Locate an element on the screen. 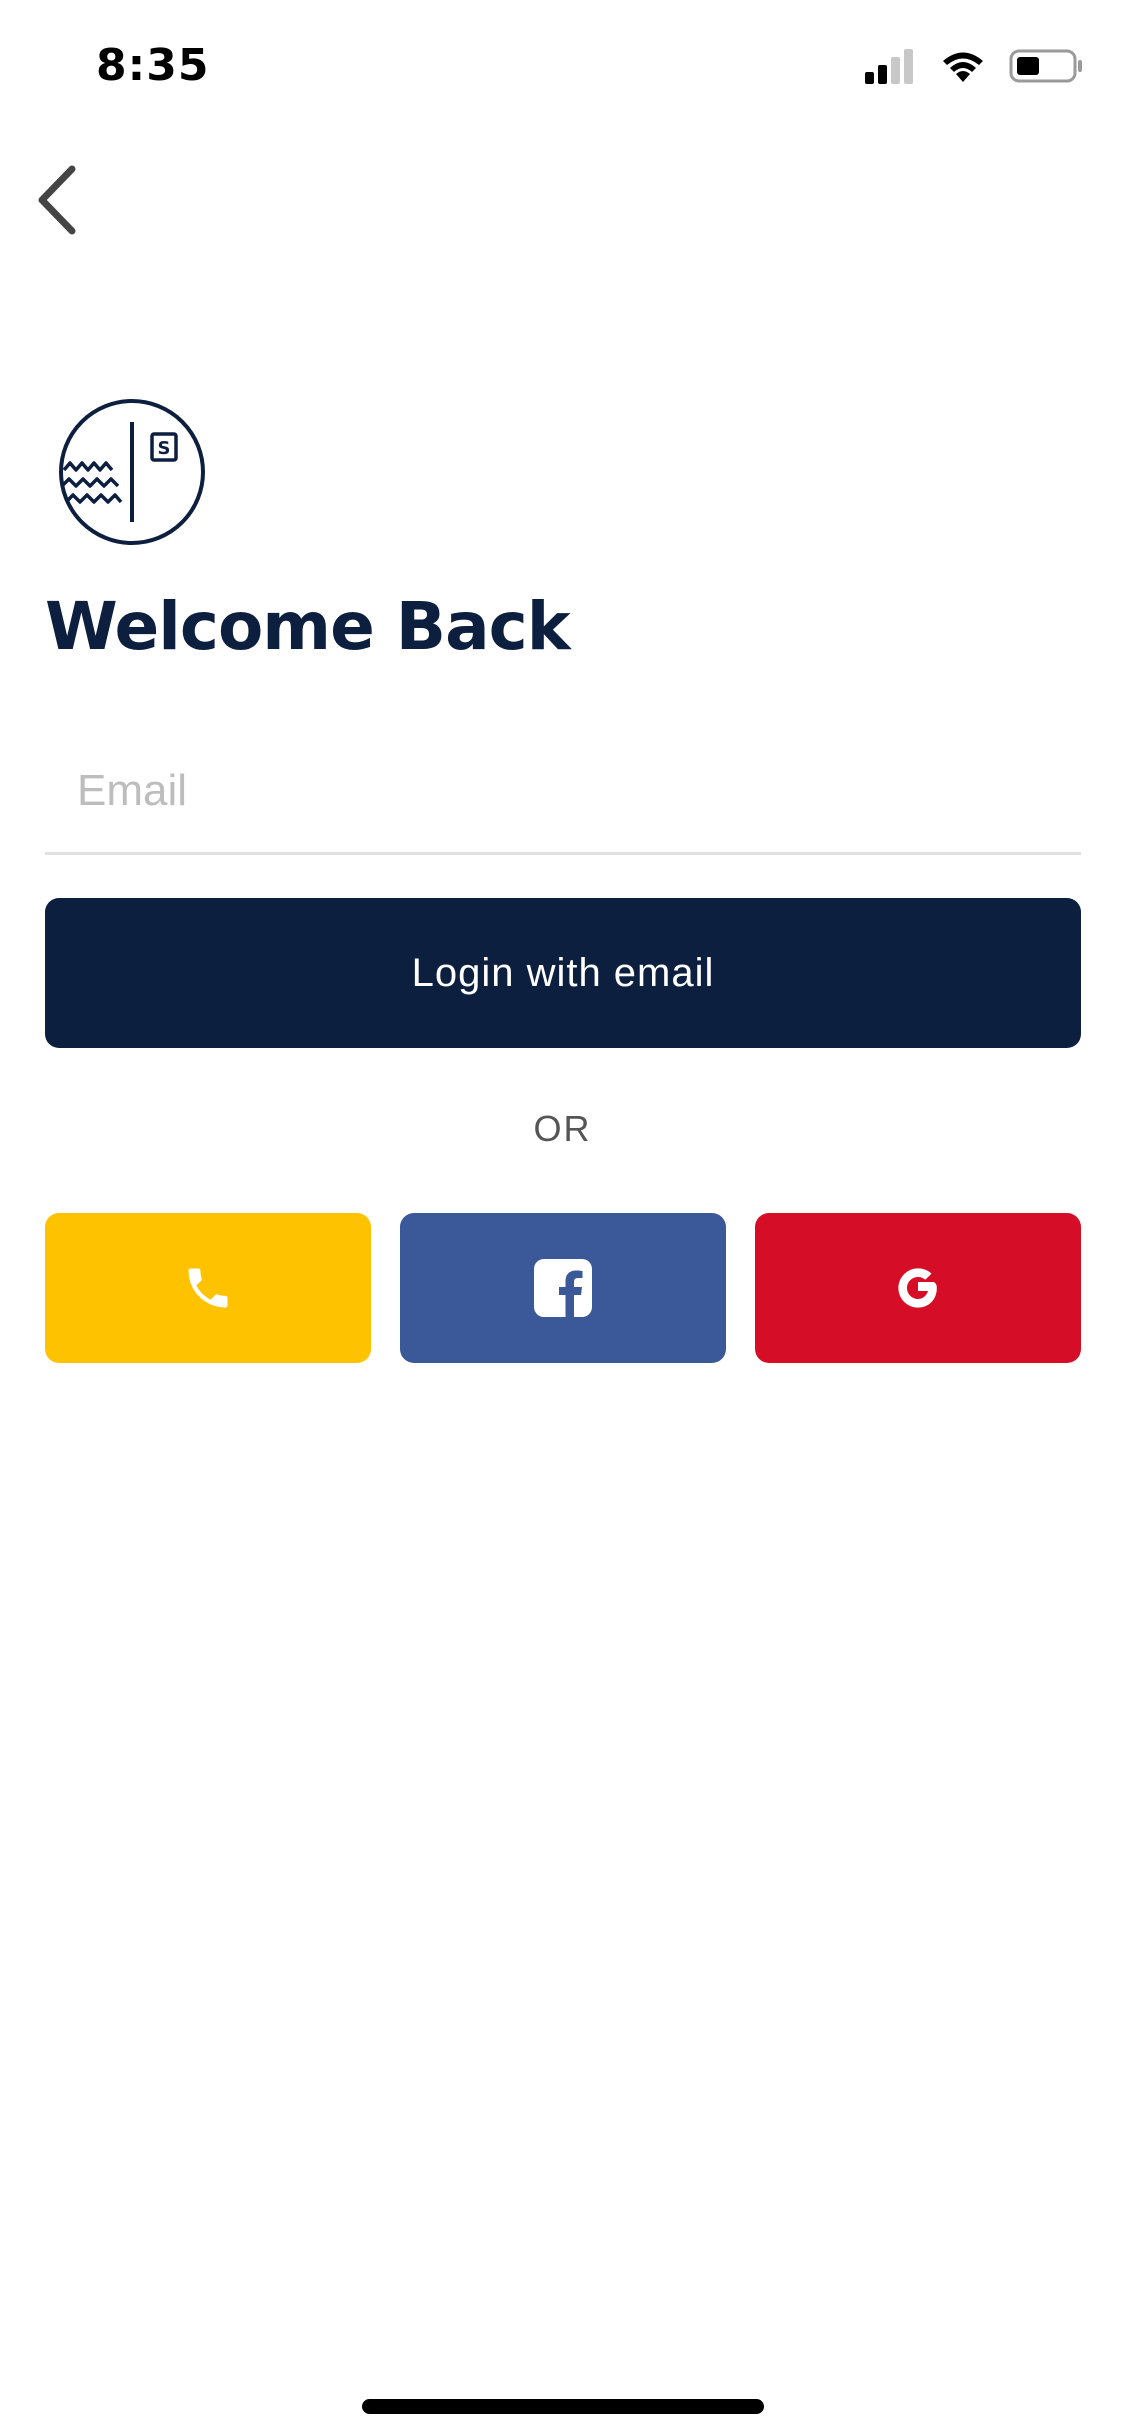  google-login-button is located at coordinates (918, 1288).